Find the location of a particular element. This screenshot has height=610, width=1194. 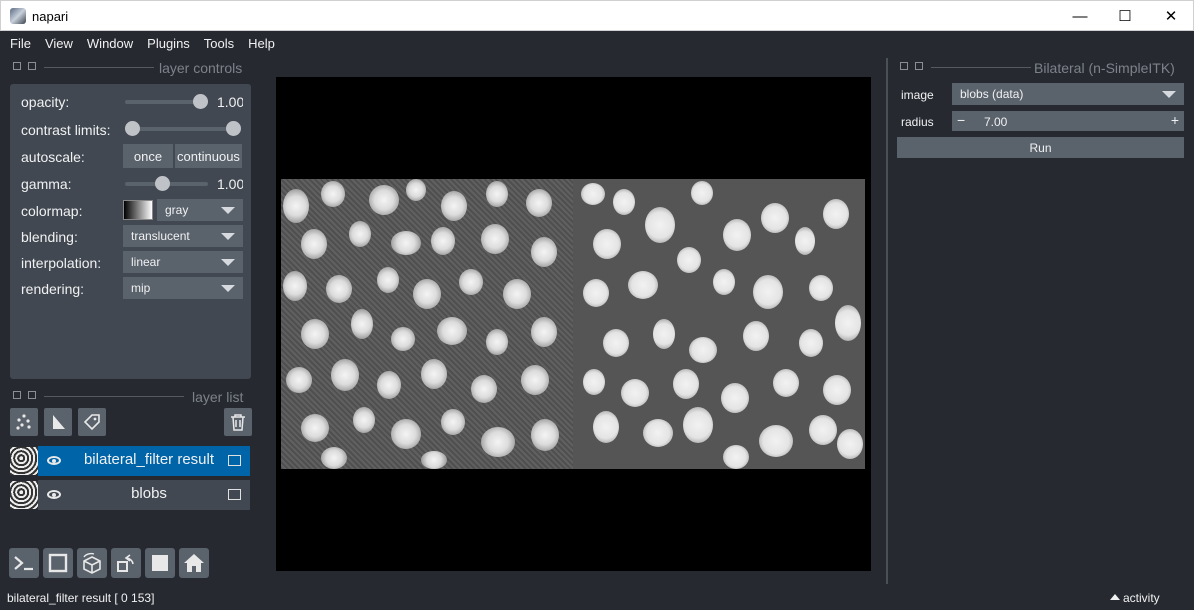

image-param-select: blobs (data) is located at coordinates (1068, 94).